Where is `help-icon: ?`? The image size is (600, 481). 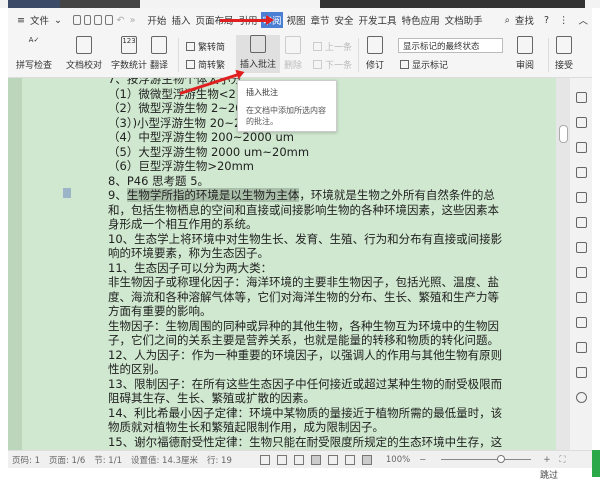 help-icon: ? is located at coordinates (546, 20).